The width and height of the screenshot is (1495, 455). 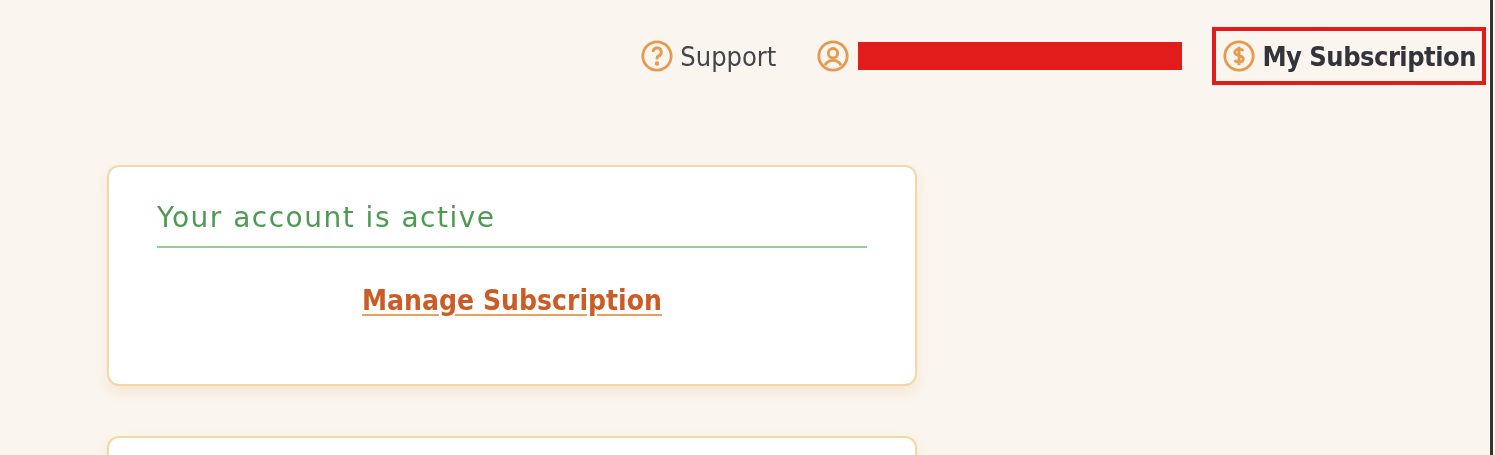 What do you see at coordinates (708, 56) in the screenshot?
I see `nav-link: Support` at bounding box center [708, 56].